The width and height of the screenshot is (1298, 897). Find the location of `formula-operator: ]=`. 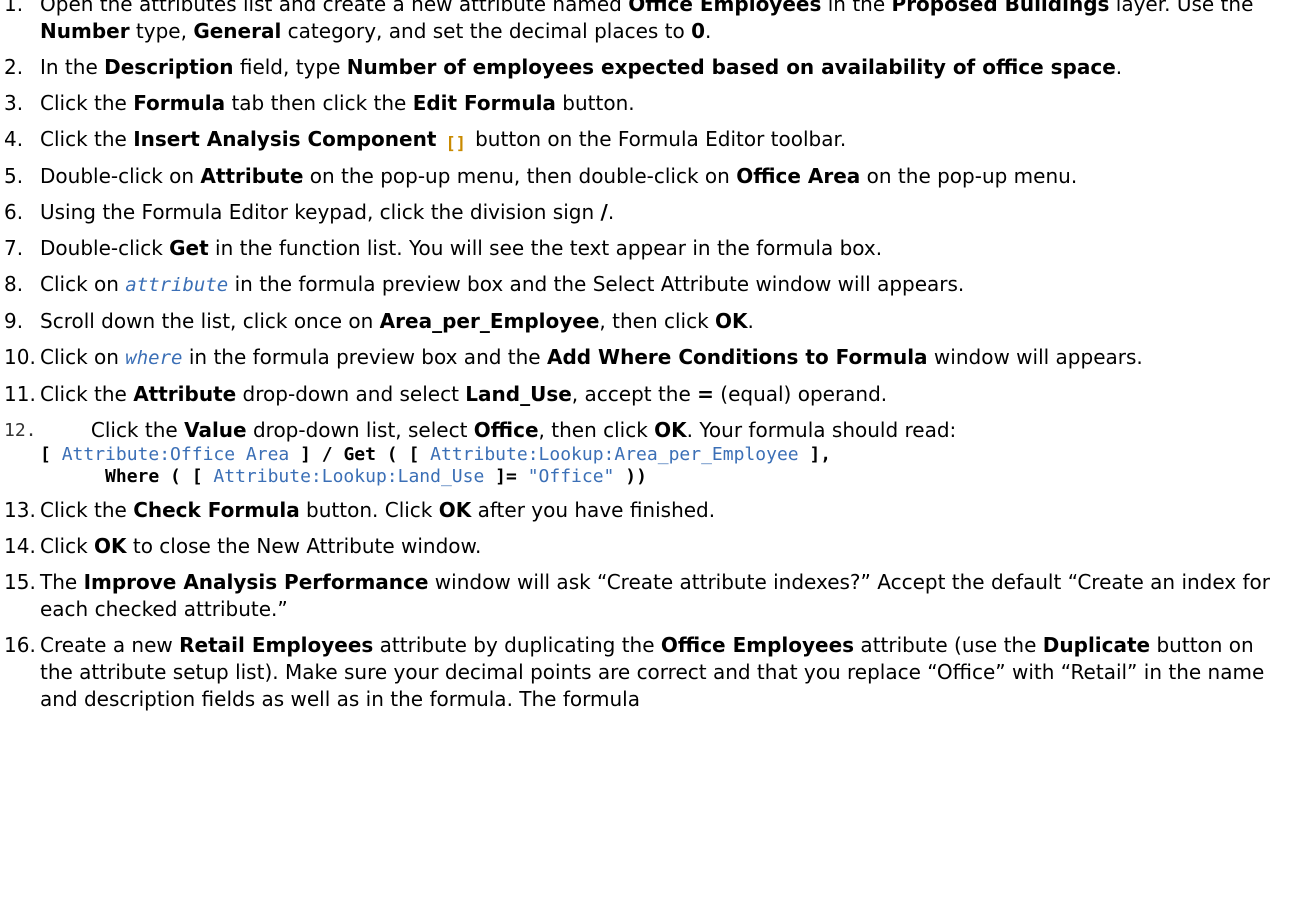

formula-operator: ]= is located at coordinates (506, 476).